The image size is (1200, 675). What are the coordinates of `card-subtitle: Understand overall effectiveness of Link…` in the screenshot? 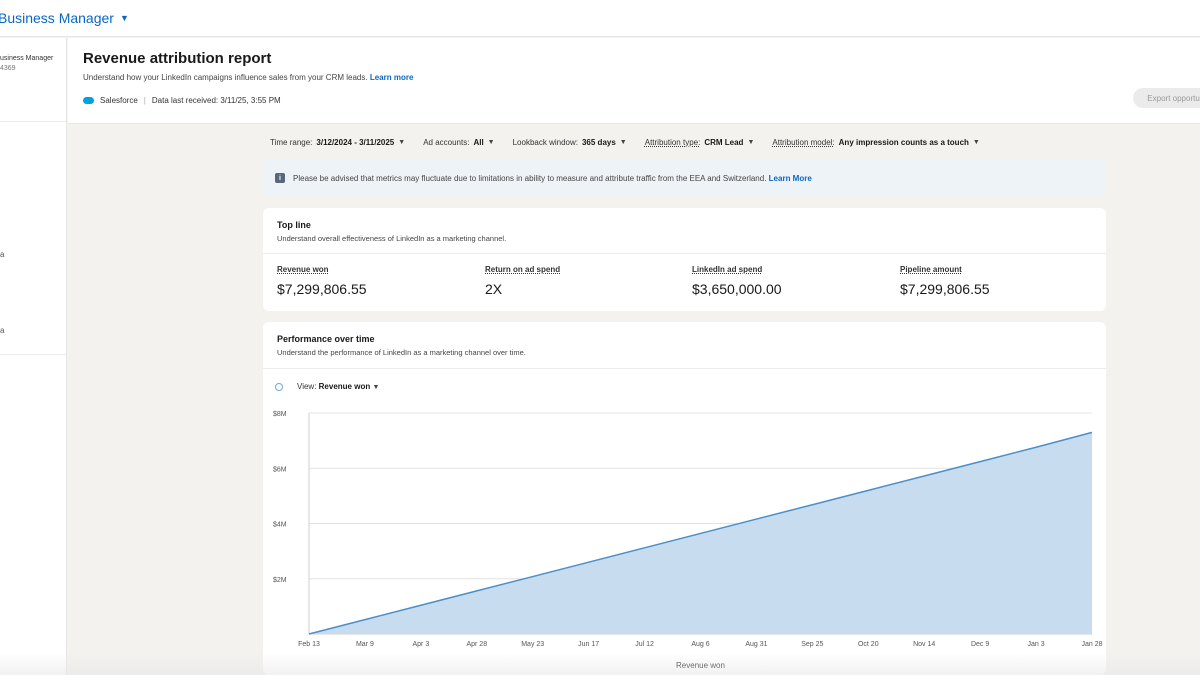 It's located at (392, 238).